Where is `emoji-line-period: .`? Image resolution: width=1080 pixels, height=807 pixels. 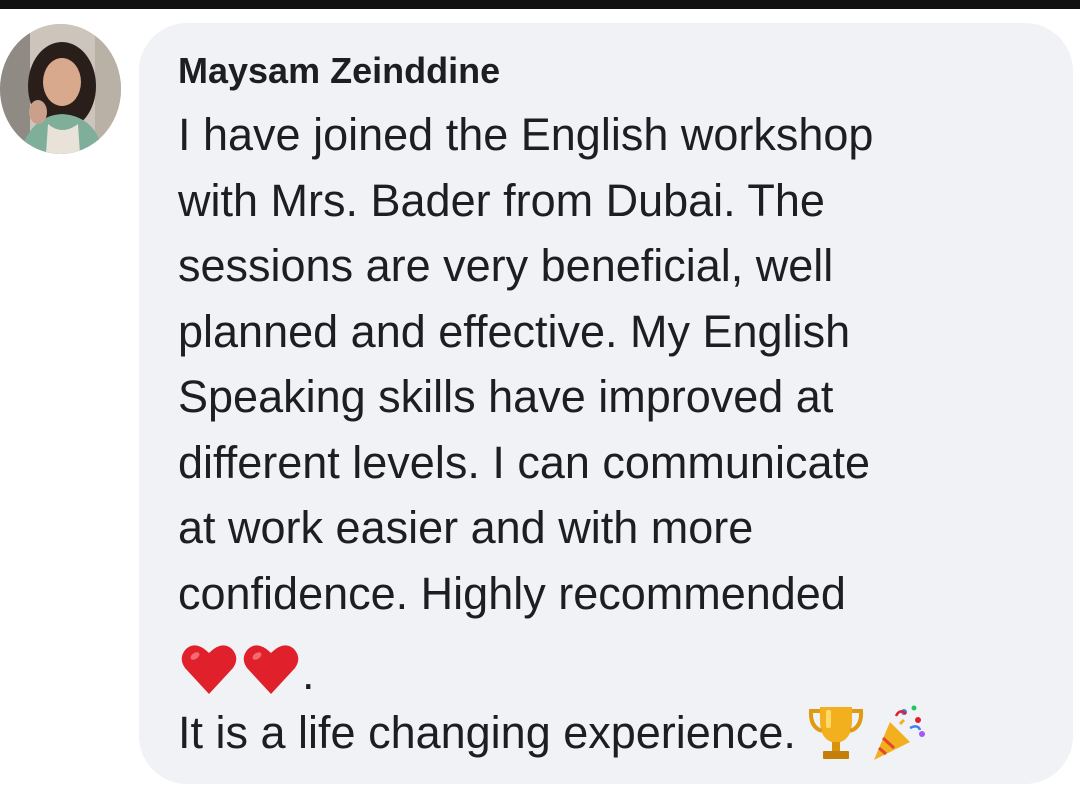 emoji-line-period: . is located at coordinates (308, 673).